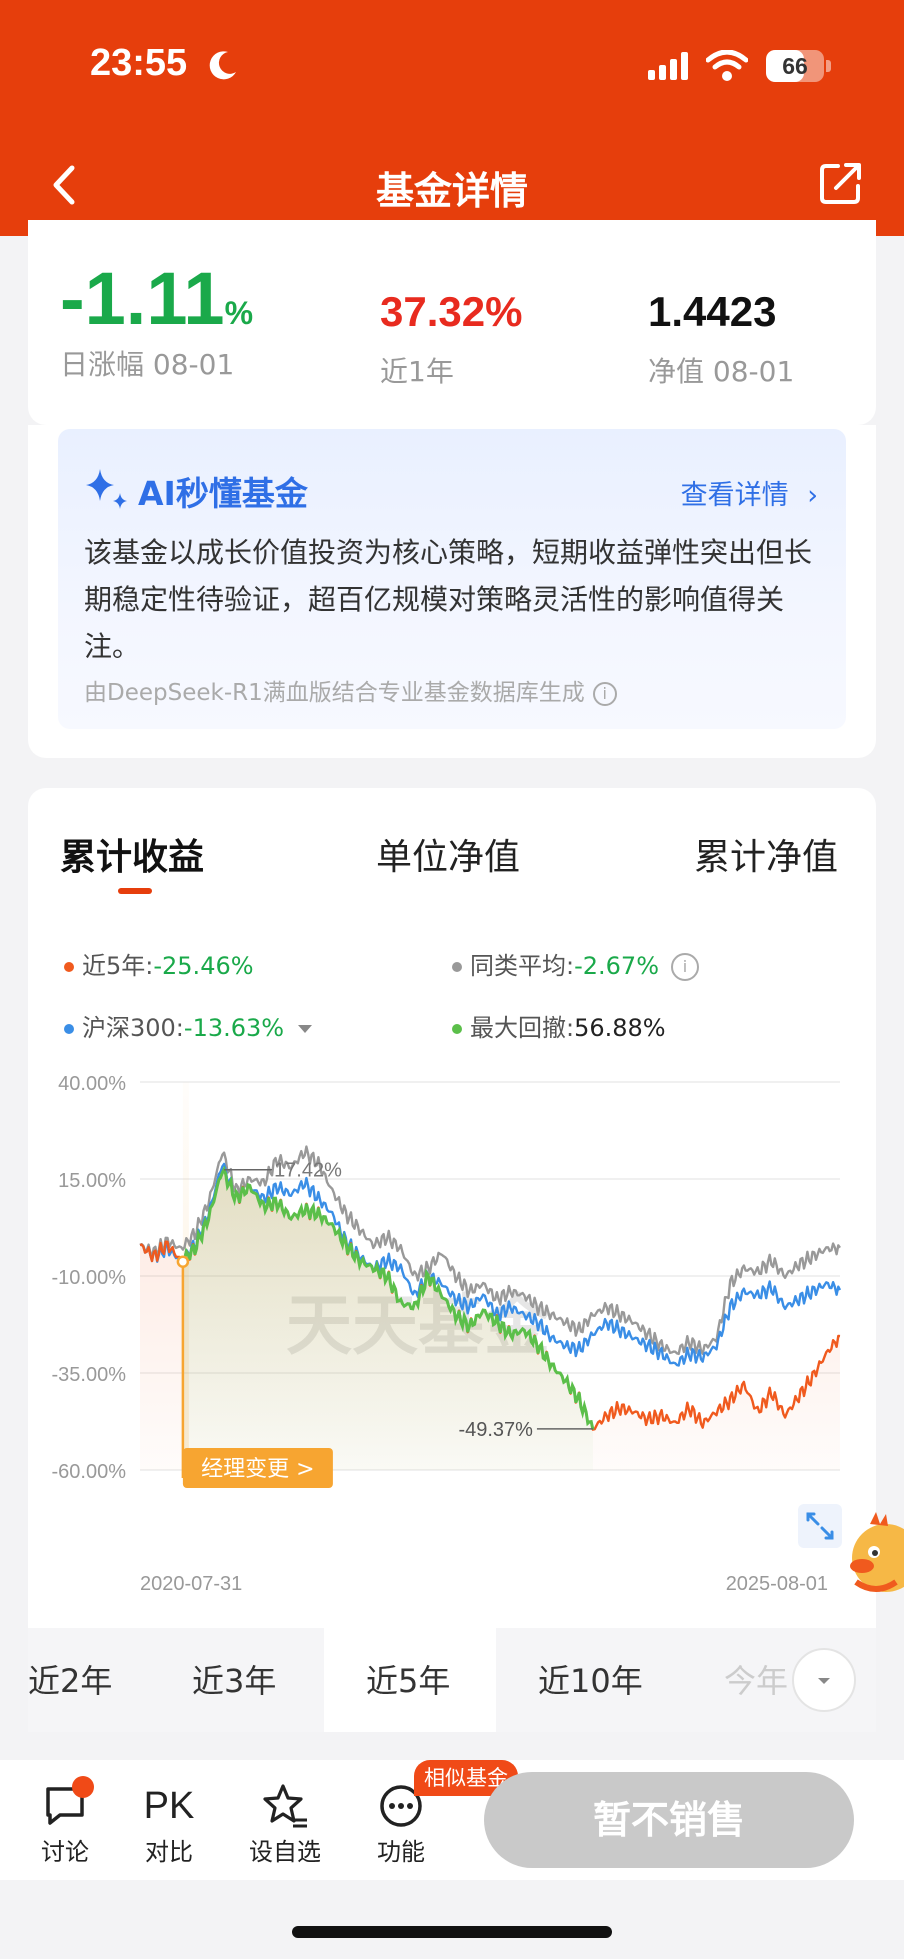 The image size is (904, 1959). Describe the element at coordinates (285, 1806) in the screenshot. I see `star-plus-icon` at that location.